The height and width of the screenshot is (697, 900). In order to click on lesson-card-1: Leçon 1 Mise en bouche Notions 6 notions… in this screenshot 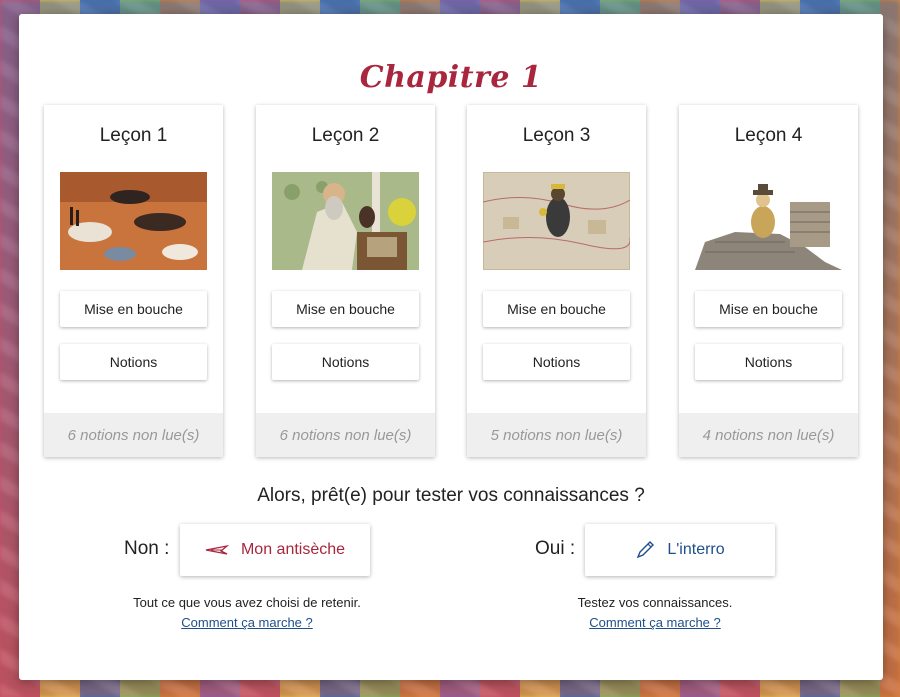, I will do `click(133, 281)`.